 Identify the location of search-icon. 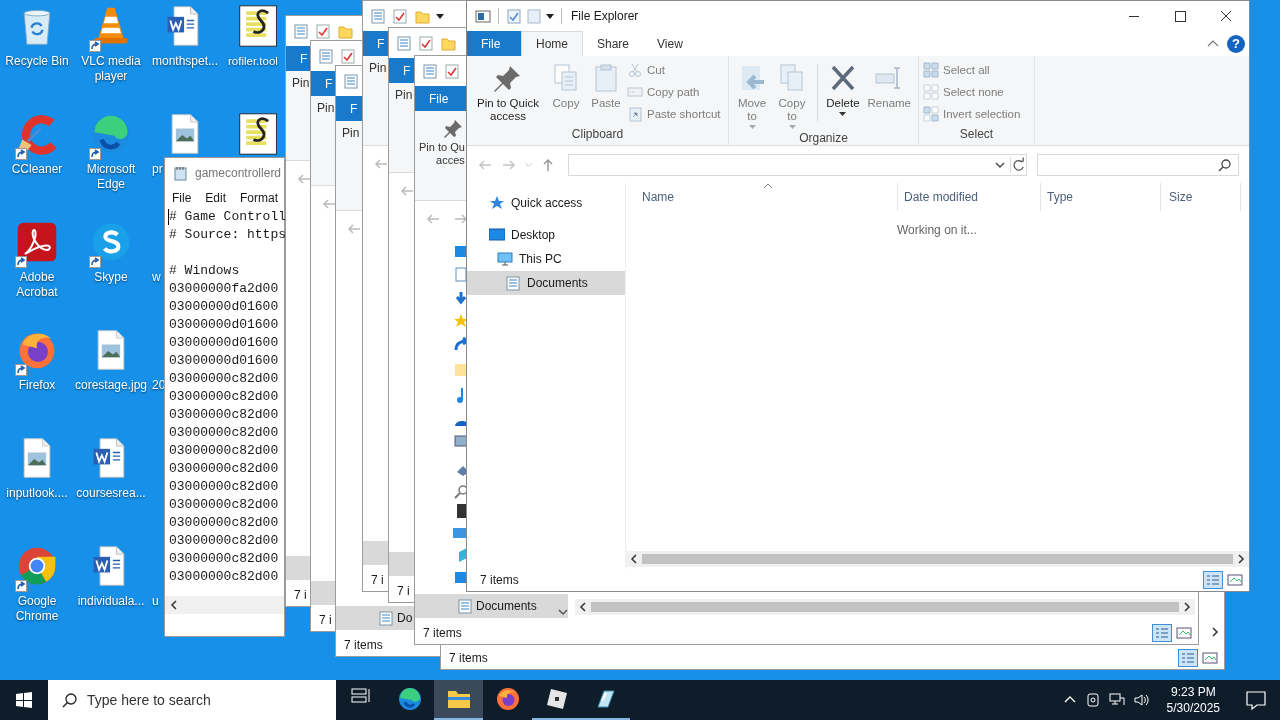
(1225, 164).